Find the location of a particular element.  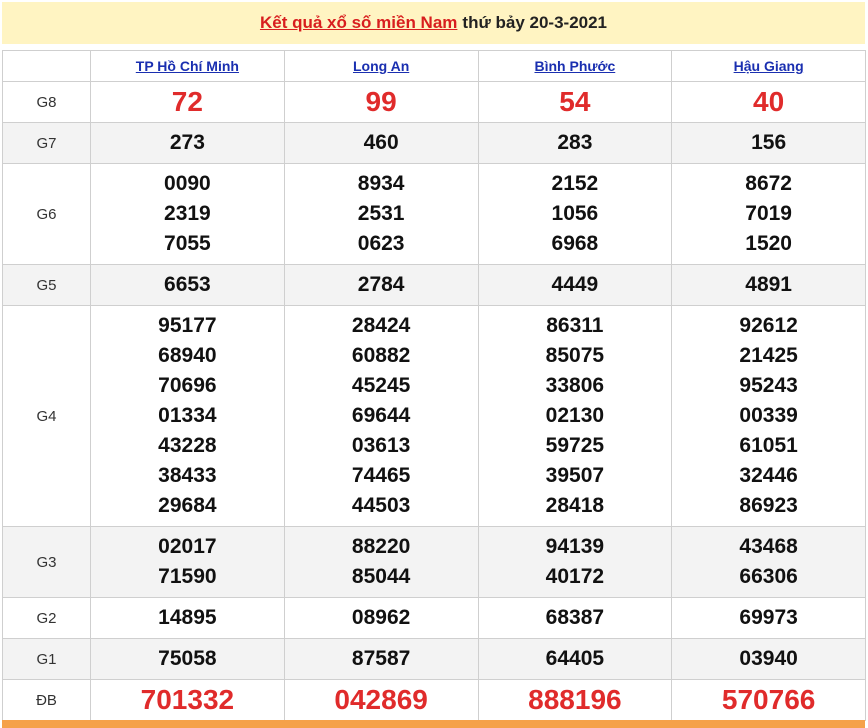

results-title-date: thứ bảy 20-3-2021 is located at coordinates (535, 22).